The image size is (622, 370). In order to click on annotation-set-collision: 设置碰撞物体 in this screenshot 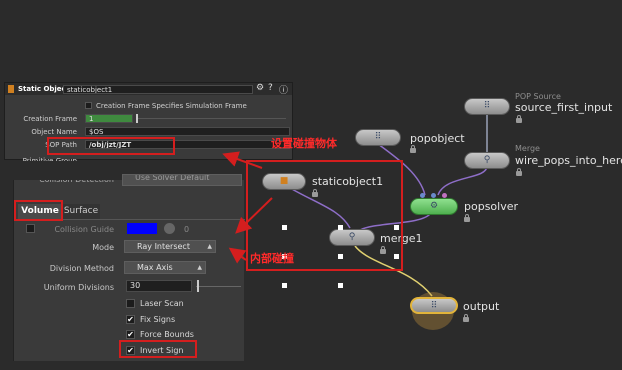, I will do `click(304, 143)`.